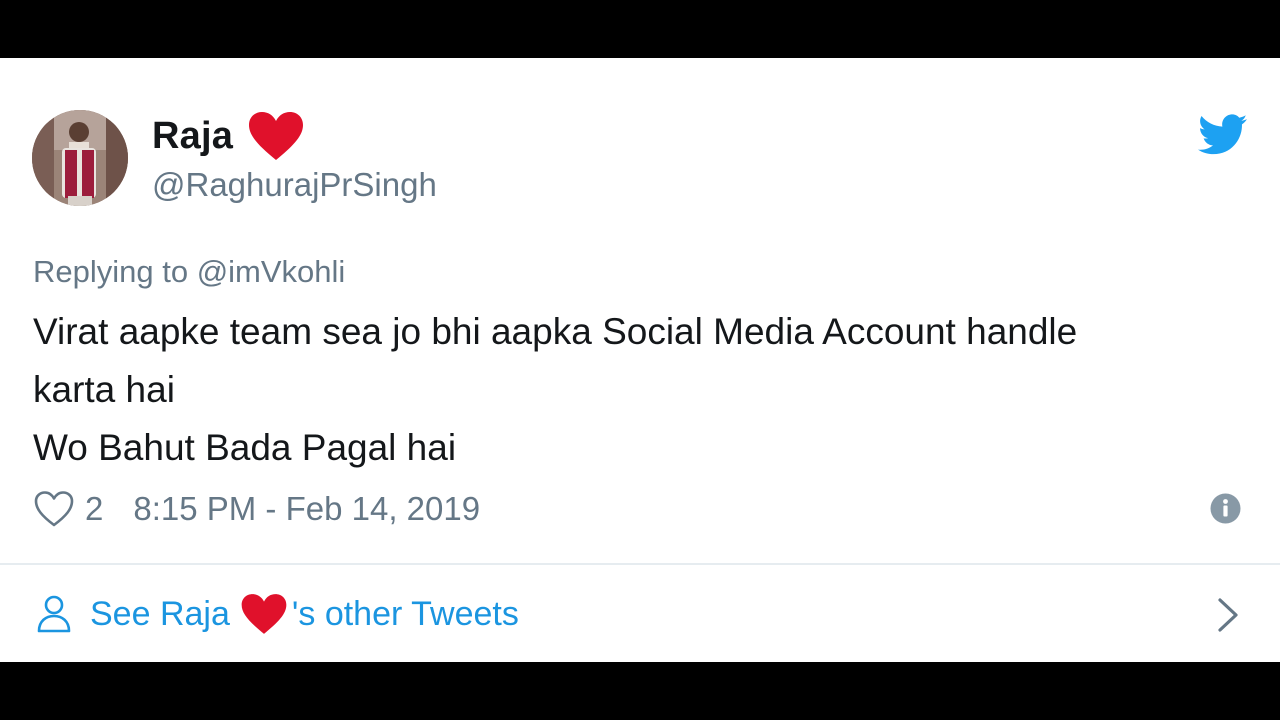  I want to click on tweet-meta: 2 8:15 PM - Feb 14, 2019, so click(256, 509).